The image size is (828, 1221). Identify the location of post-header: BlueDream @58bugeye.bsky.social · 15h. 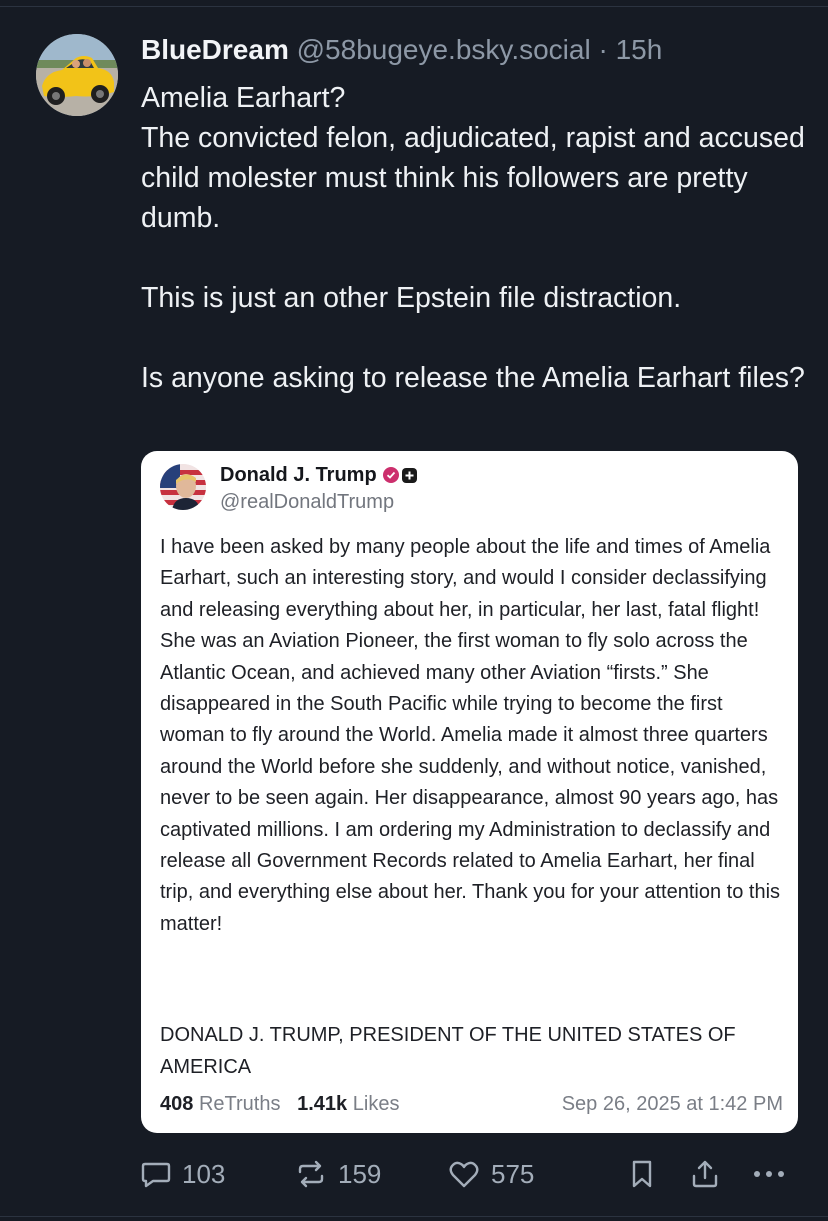
(401, 50).